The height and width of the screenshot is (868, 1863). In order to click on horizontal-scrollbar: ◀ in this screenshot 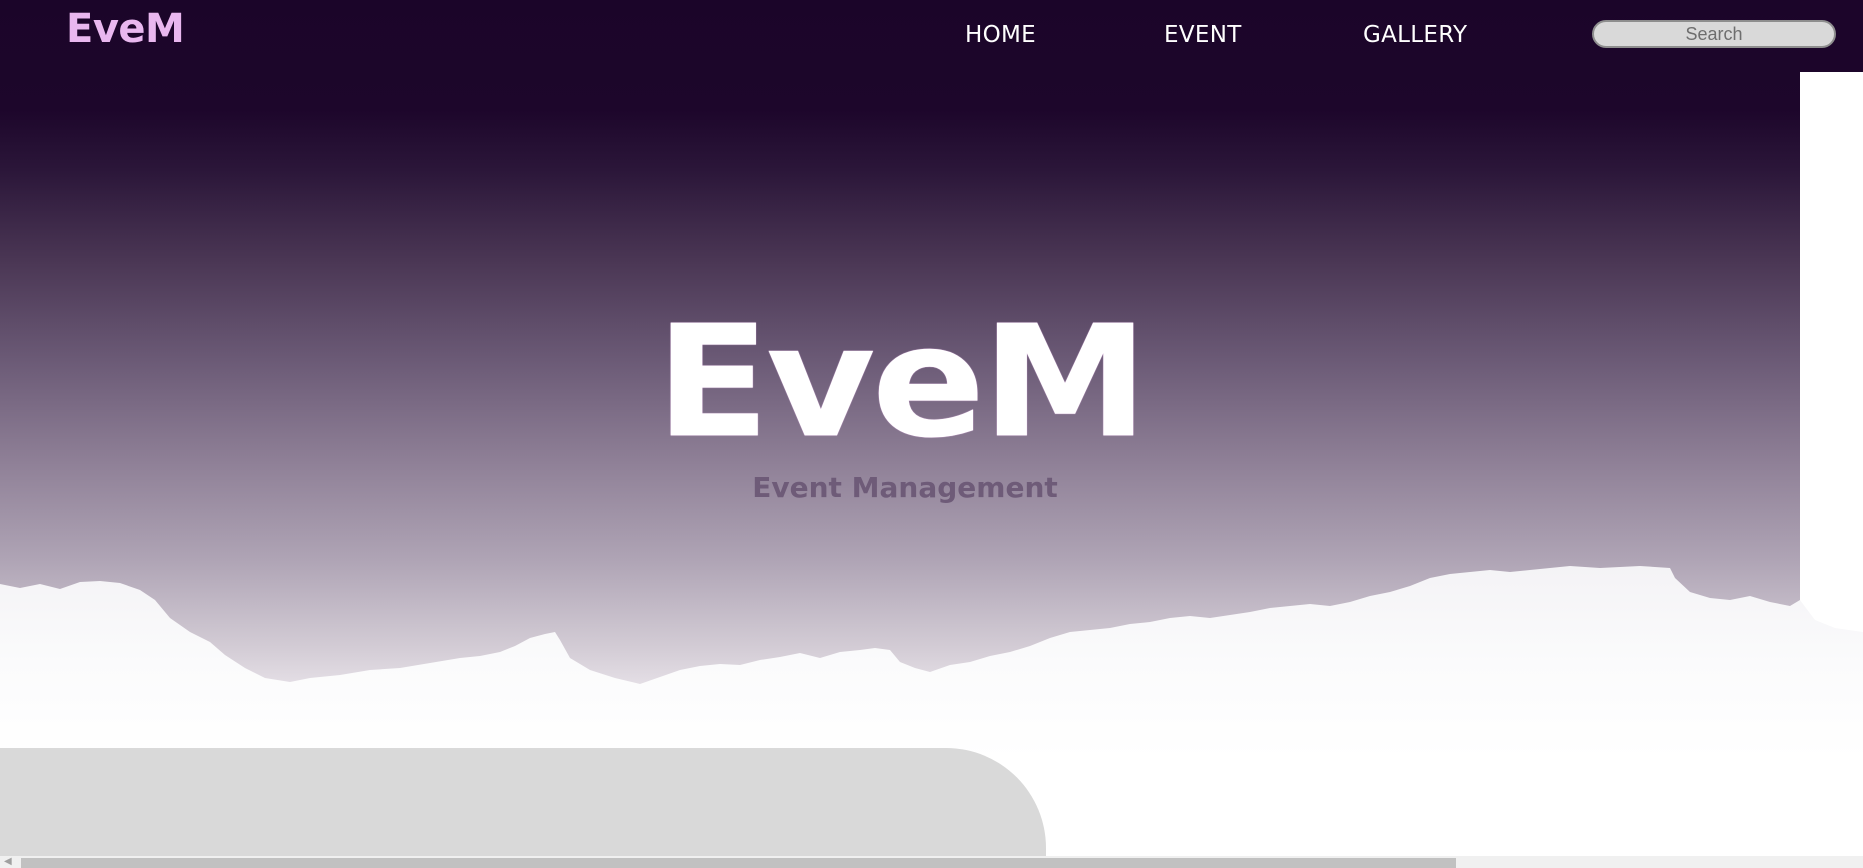, I will do `click(931, 862)`.